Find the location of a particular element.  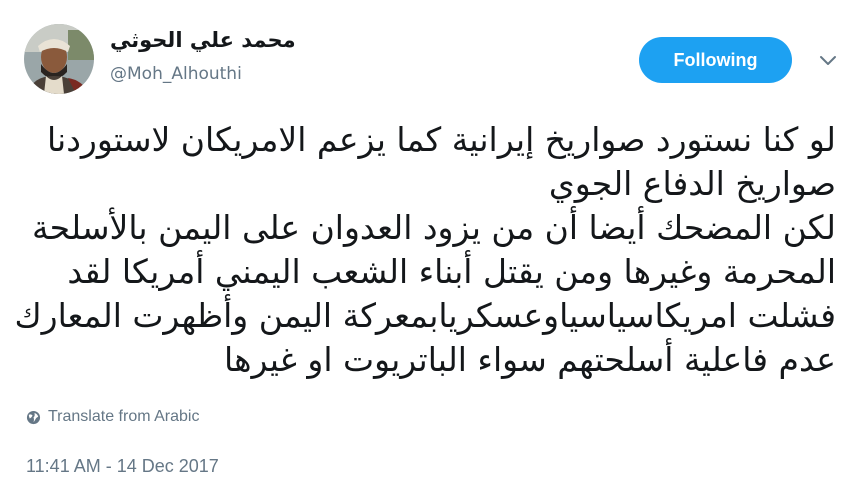

avatar is located at coordinates (59, 59).